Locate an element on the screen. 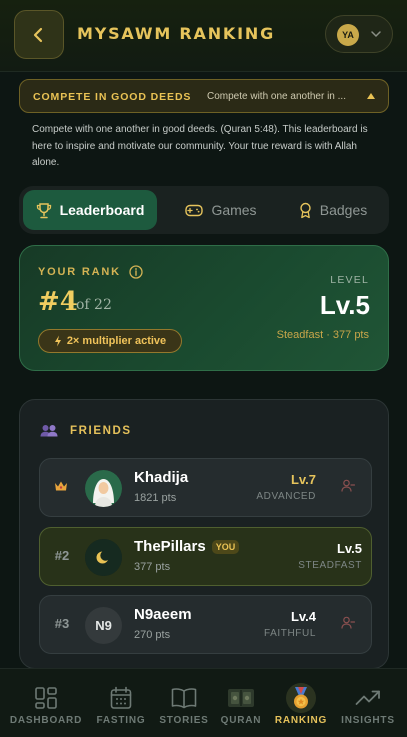 The image size is (407, 737). friend-tier: FAITHFUL is located at coordinates (289, 633).